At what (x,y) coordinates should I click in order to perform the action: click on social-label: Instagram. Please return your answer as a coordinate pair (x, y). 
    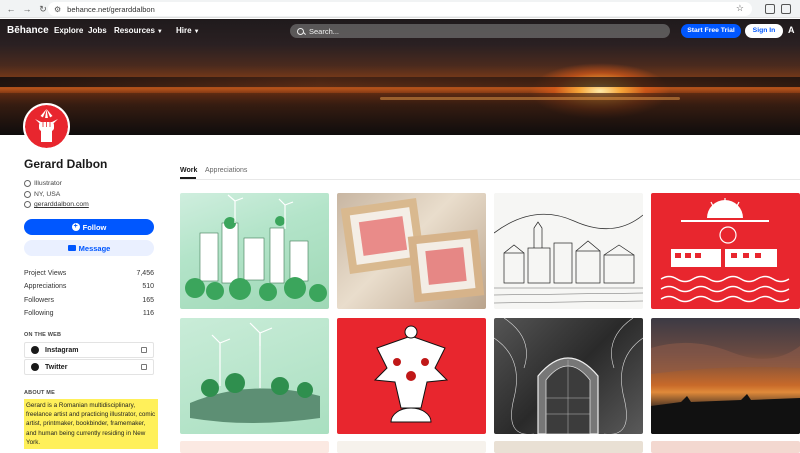
    Looking at the image, I should click on (62, 350).